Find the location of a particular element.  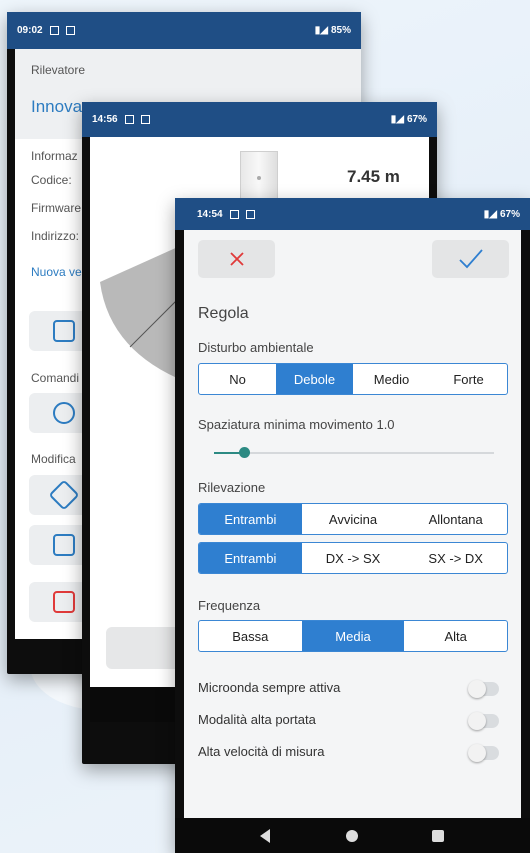

diamond-icon is located at coordinates (64, 495).